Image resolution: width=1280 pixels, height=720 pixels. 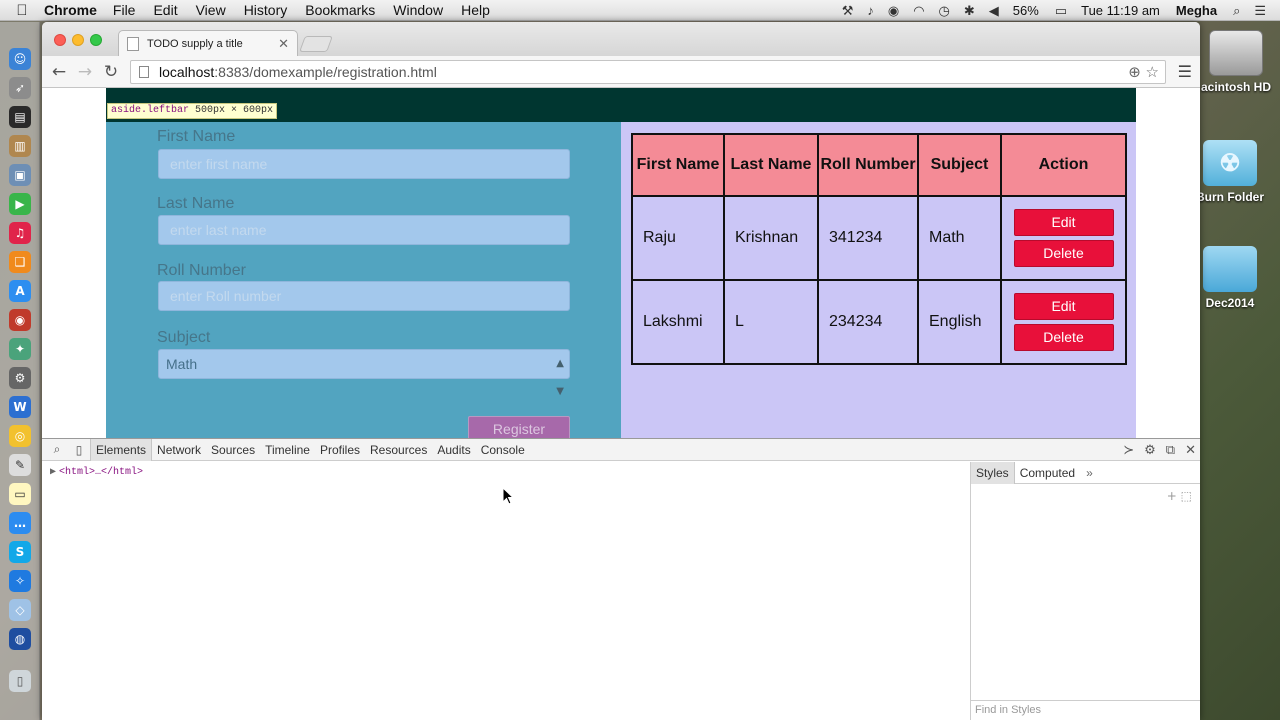 I want to click on tab-profiles: Profiles, so click(x=340, y=450).